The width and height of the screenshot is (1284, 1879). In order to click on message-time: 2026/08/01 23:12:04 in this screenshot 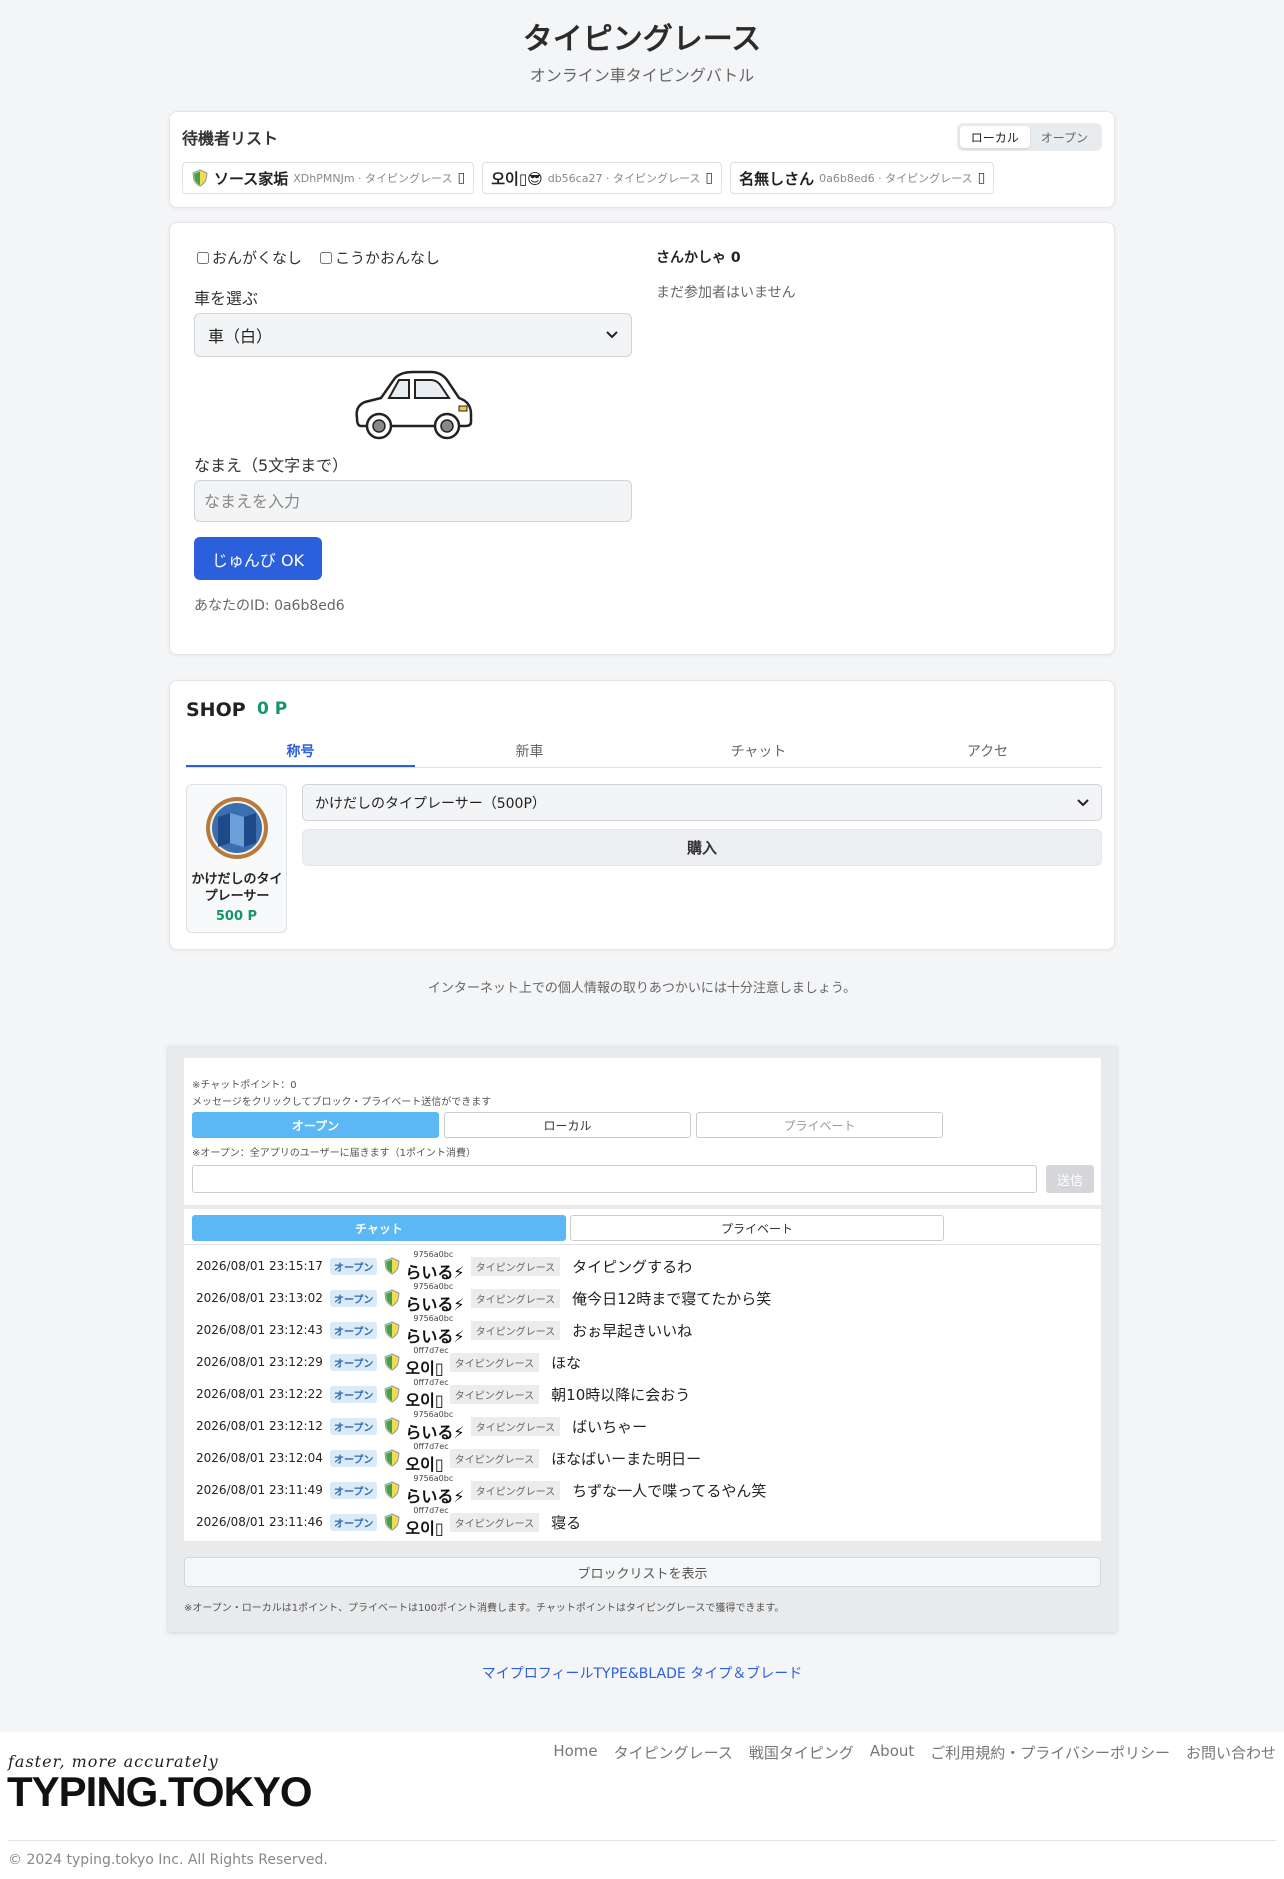, I will do `click(259, 1458)`.